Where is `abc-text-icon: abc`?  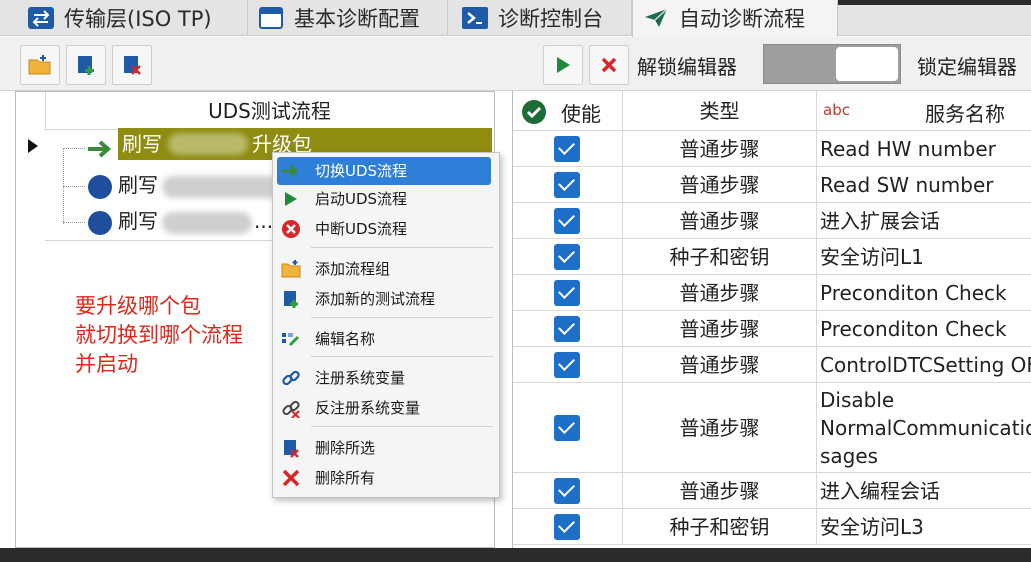
abc-text-icon: abc is located at coordinates (836, 110).